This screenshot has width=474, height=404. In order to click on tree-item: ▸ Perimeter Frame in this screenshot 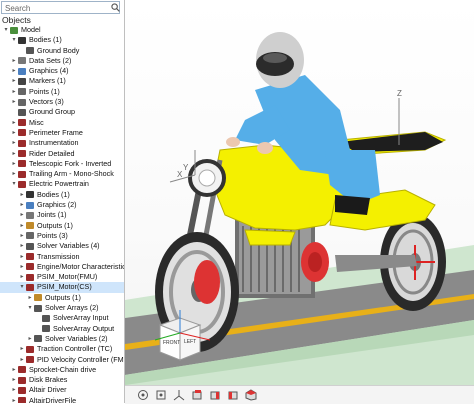, I will do `click(62, 133)`.